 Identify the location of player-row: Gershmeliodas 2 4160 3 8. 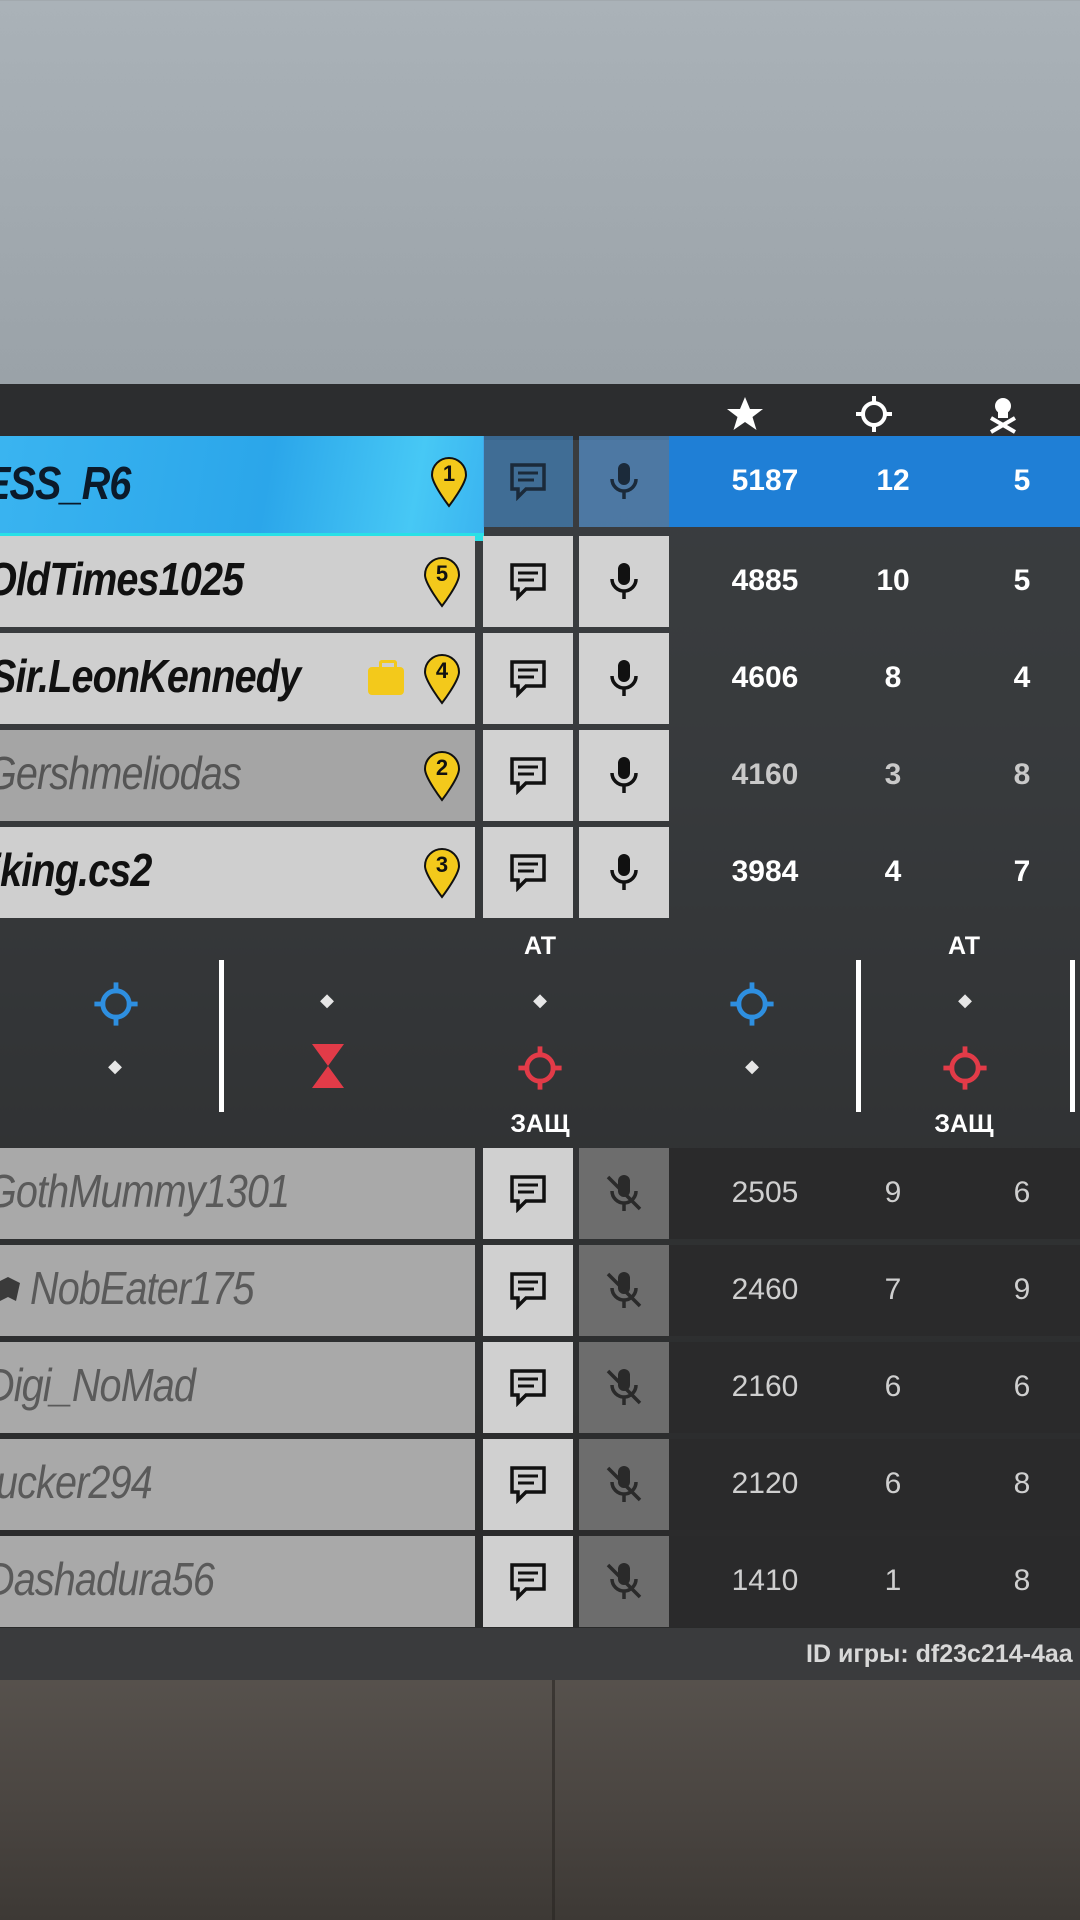
(540, 775).